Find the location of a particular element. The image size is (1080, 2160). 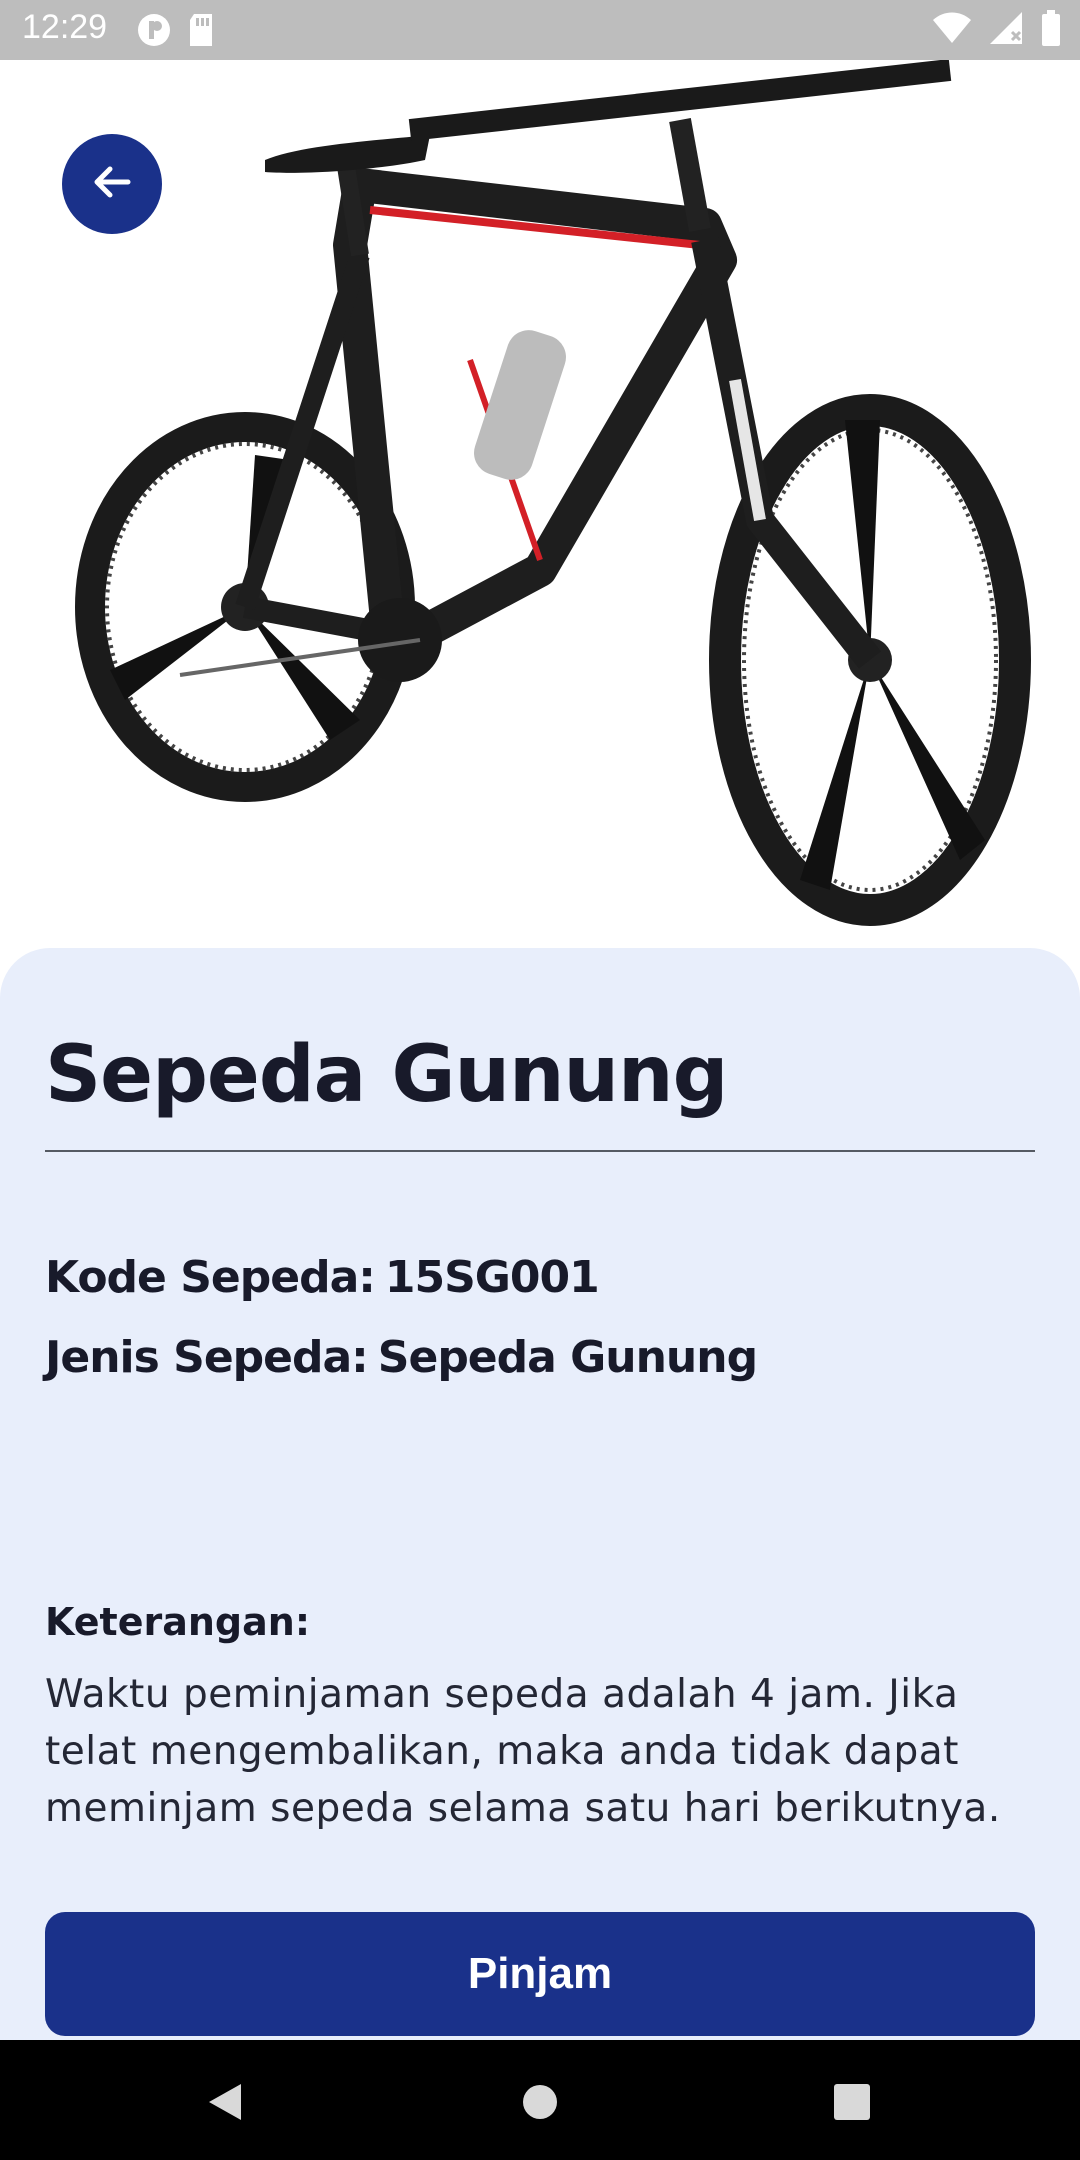

arrow-left-icon is located at coordinates (112, 184).